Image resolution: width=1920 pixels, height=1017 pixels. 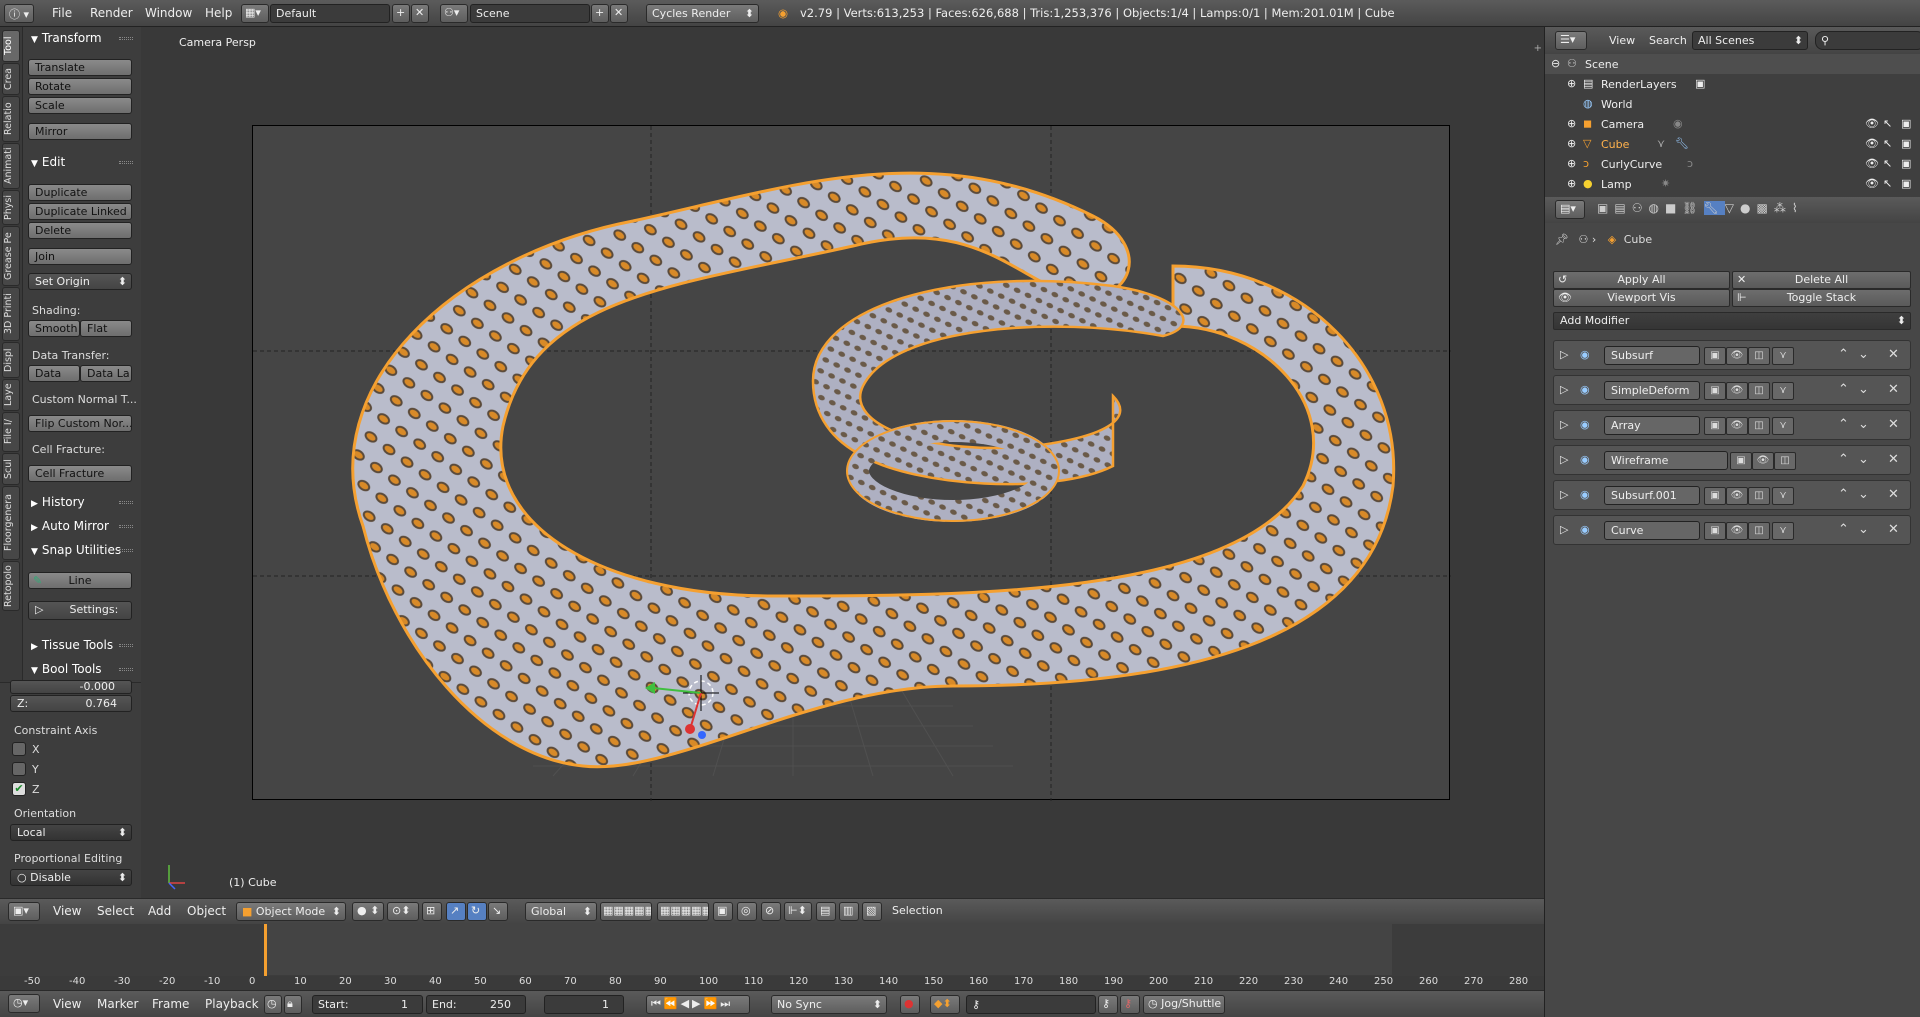 I want to click on modifier-panel: ▷ ◉ Subsurf.001 ▣ 👁︎ ◫ ⋎ ⌃ ⌄ ✕, so click(x=1732, y=495).